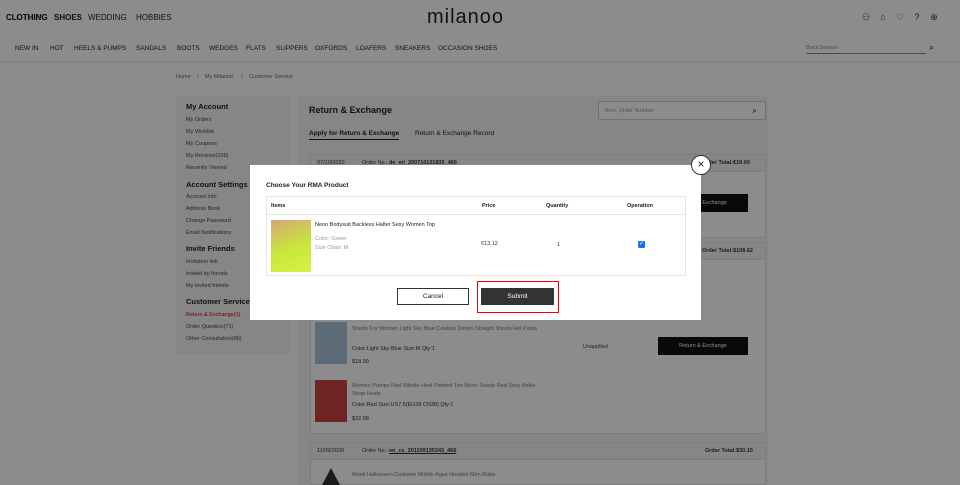  Describe the element at coordinates (640, 206) in the screenshot. I see `table-header-operation: Operation` at that location.